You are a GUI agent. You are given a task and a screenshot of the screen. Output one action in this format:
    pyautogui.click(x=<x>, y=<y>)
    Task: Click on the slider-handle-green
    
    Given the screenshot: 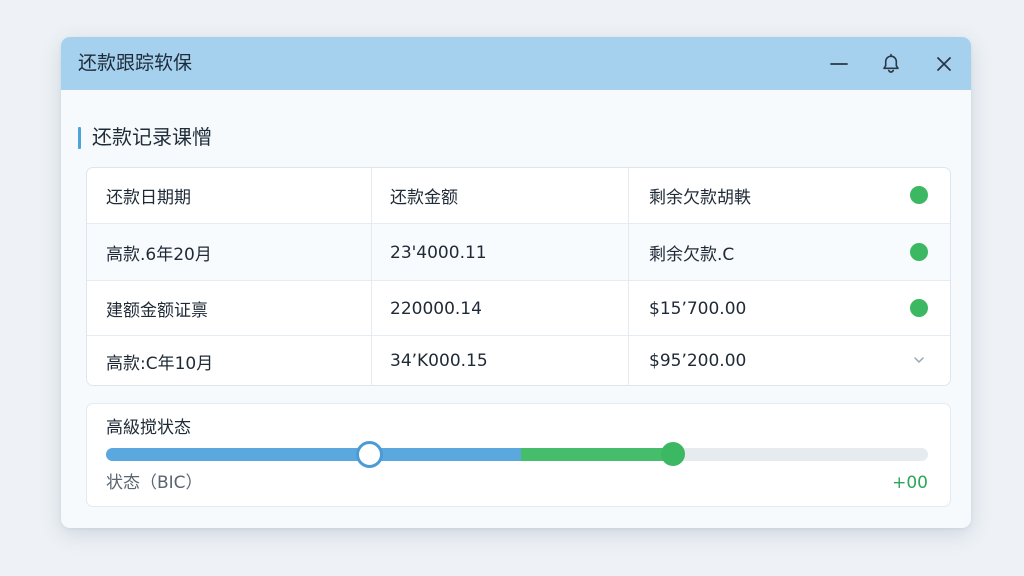 What is the action you would take?
    pyautogui.click(x=673, y=454)
    